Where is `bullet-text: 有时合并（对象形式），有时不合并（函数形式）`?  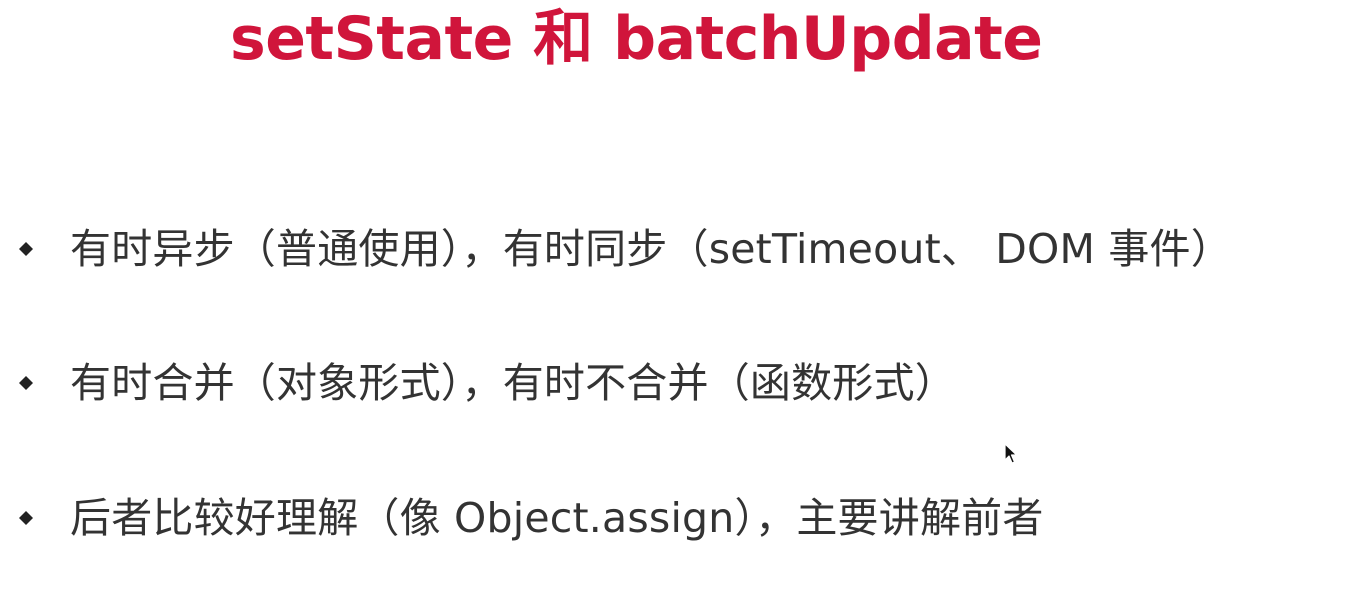 bullet-text: 有时合并（对象形式），有时不合并（函数形式） is located at coordinates (513, 383).